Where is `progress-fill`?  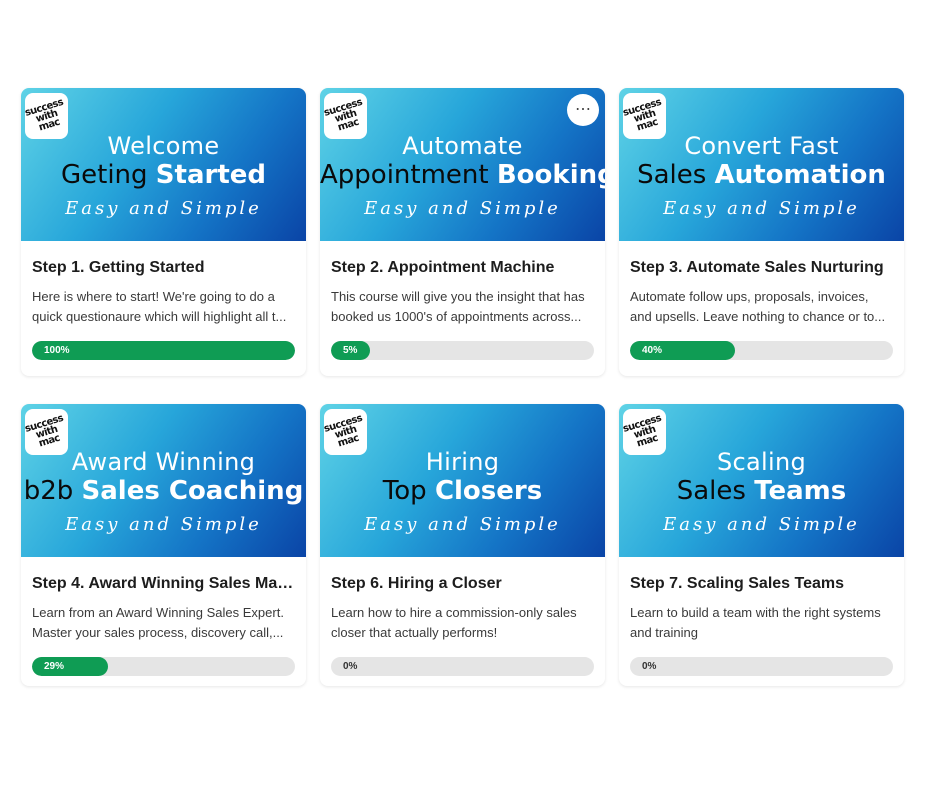
progress-fill is located at coordinates (163, 350).